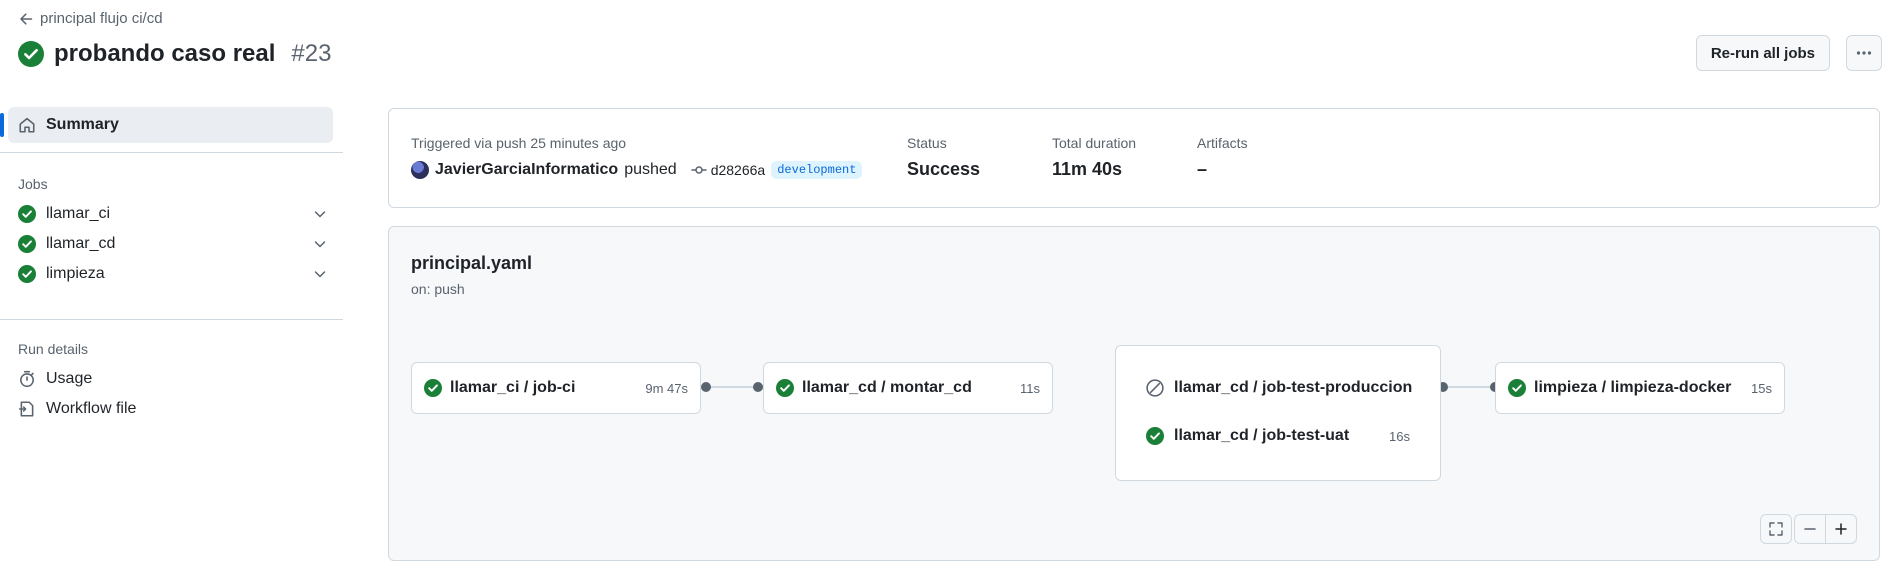 The image size is (1896, 569). What do you see at coordinates (75, 273) in the screenshot?
I see `sidebar-job-label: limpieza` at bounding box center [75, 273].